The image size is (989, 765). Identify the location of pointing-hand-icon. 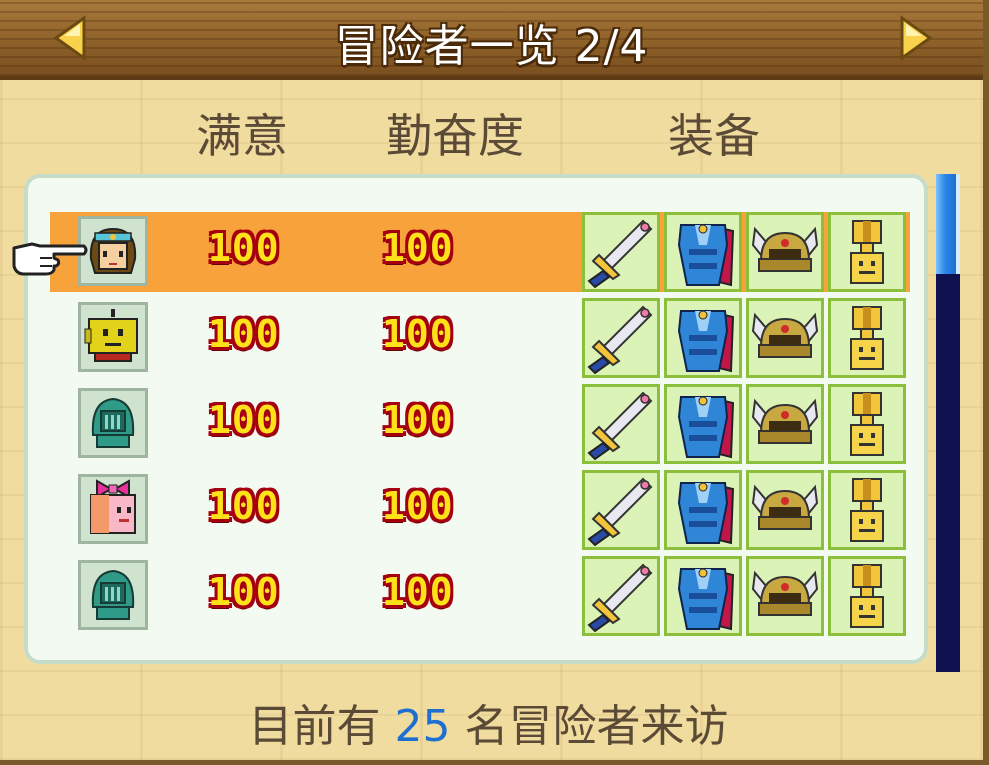
(50, 259).